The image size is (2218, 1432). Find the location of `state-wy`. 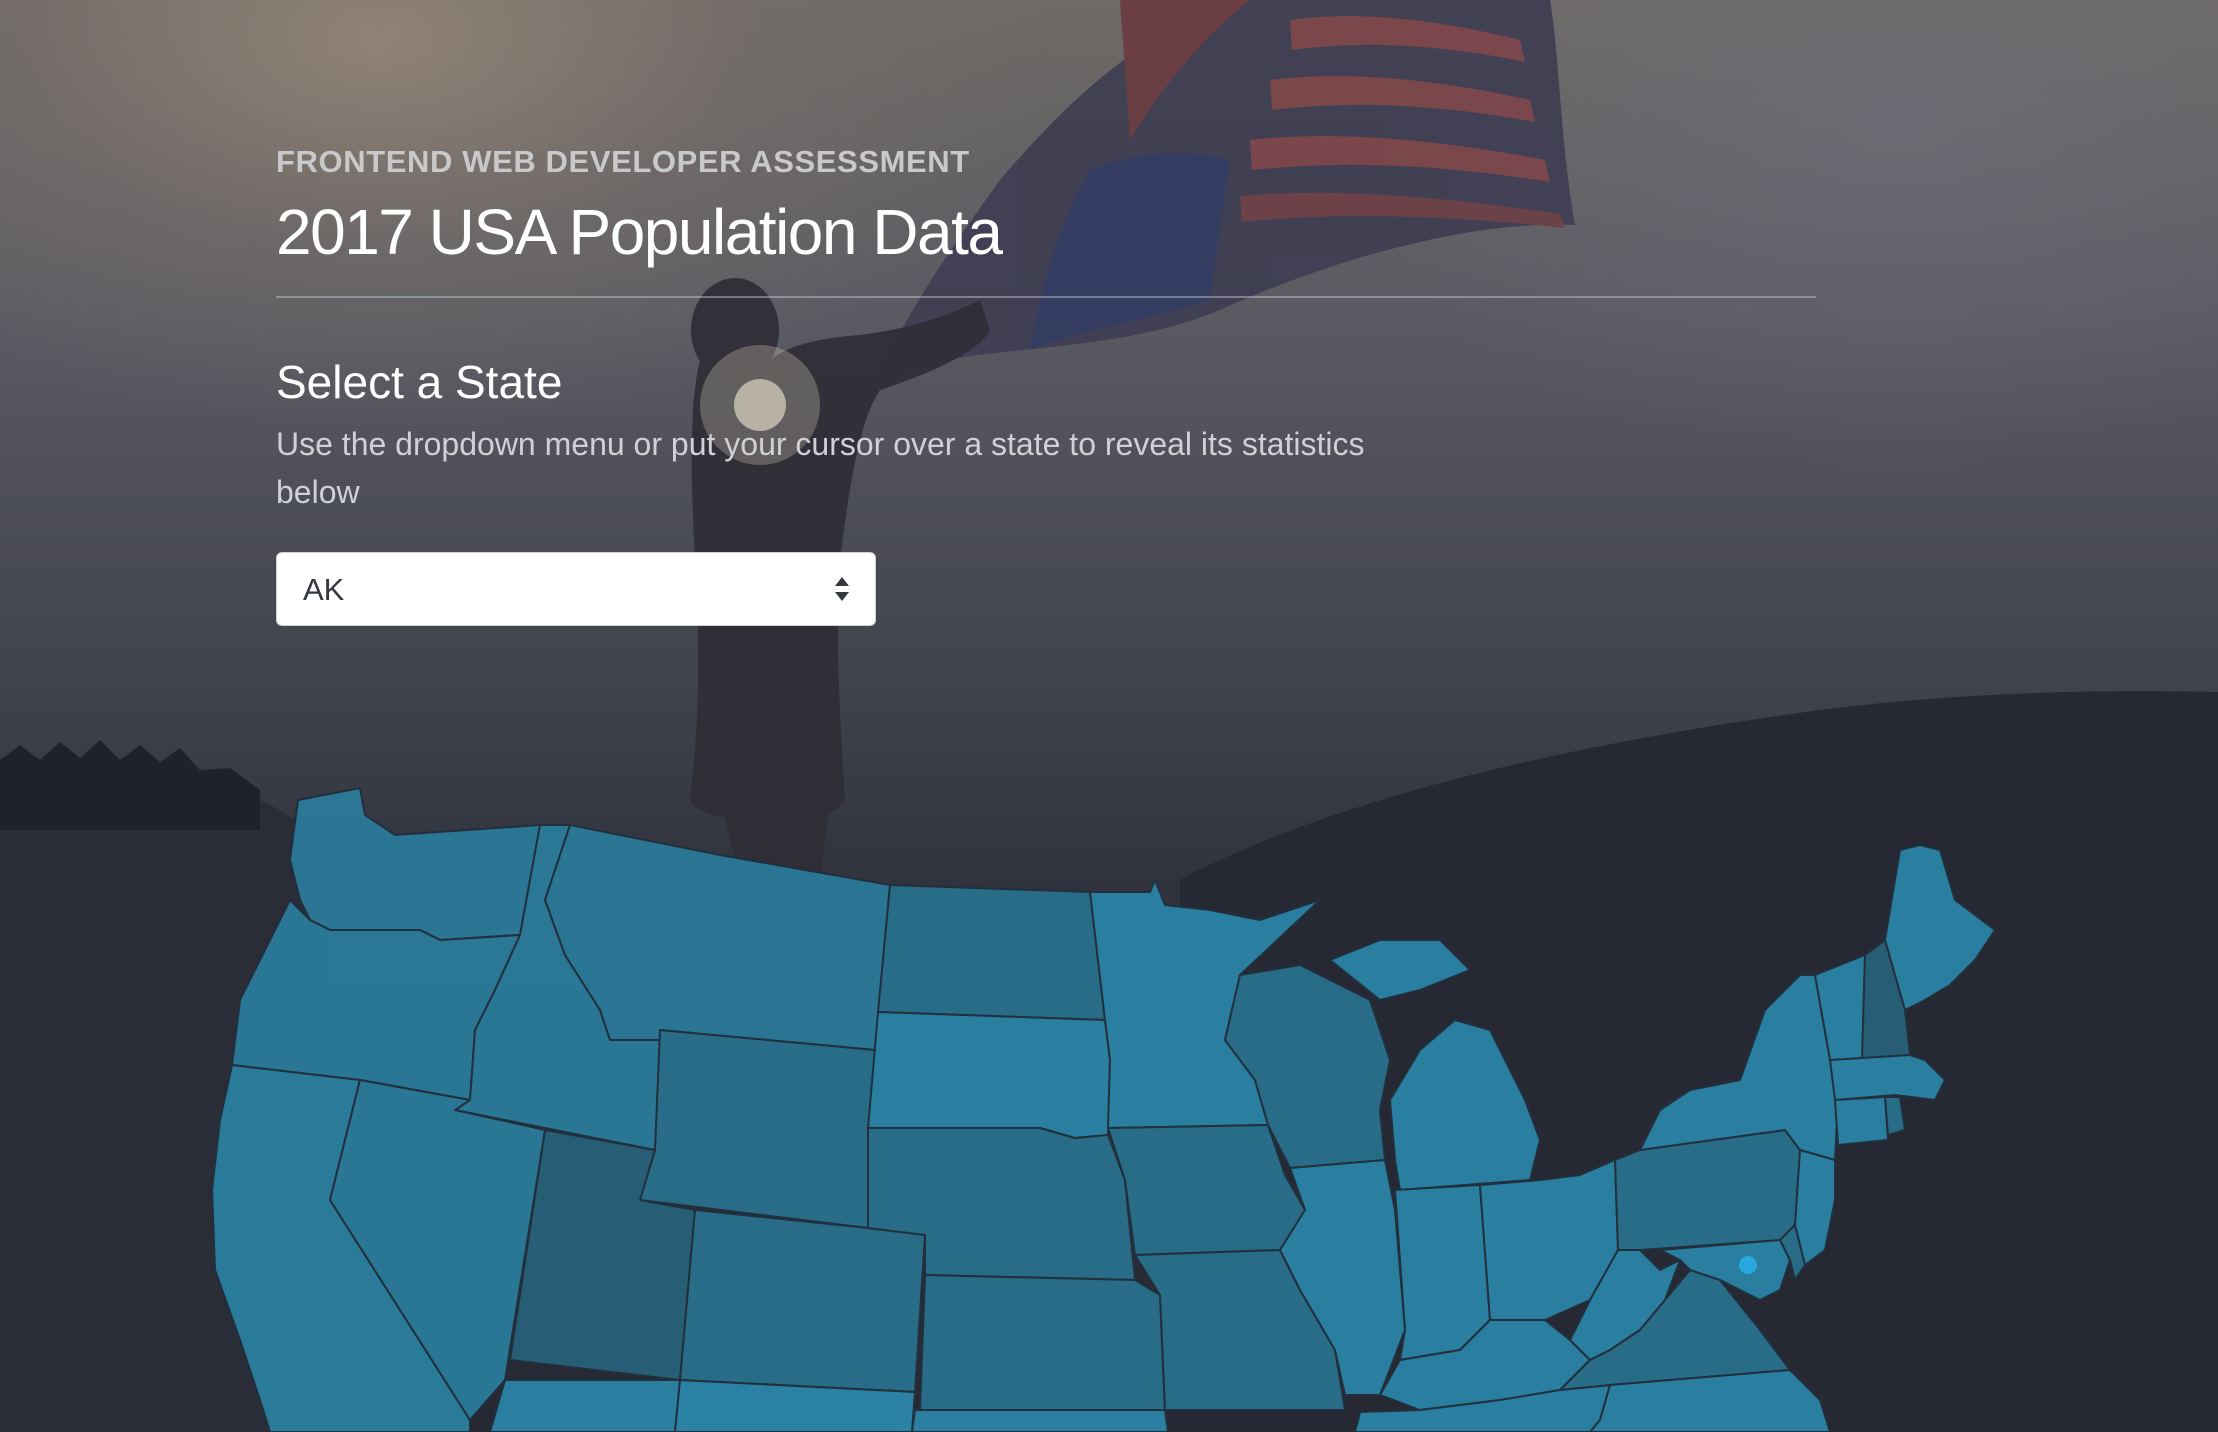

state-wy is located at coordinates (757, 1129).